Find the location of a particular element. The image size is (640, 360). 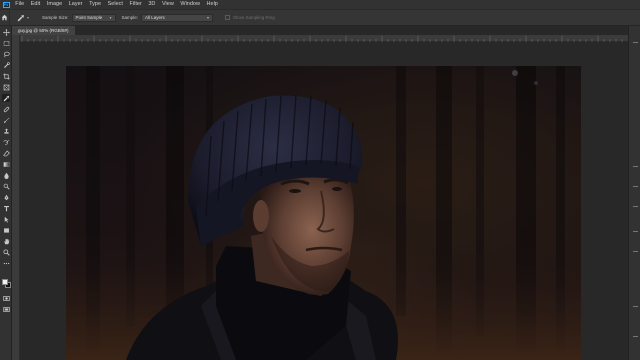

dodge-tool is located at coordinates (6, 186).